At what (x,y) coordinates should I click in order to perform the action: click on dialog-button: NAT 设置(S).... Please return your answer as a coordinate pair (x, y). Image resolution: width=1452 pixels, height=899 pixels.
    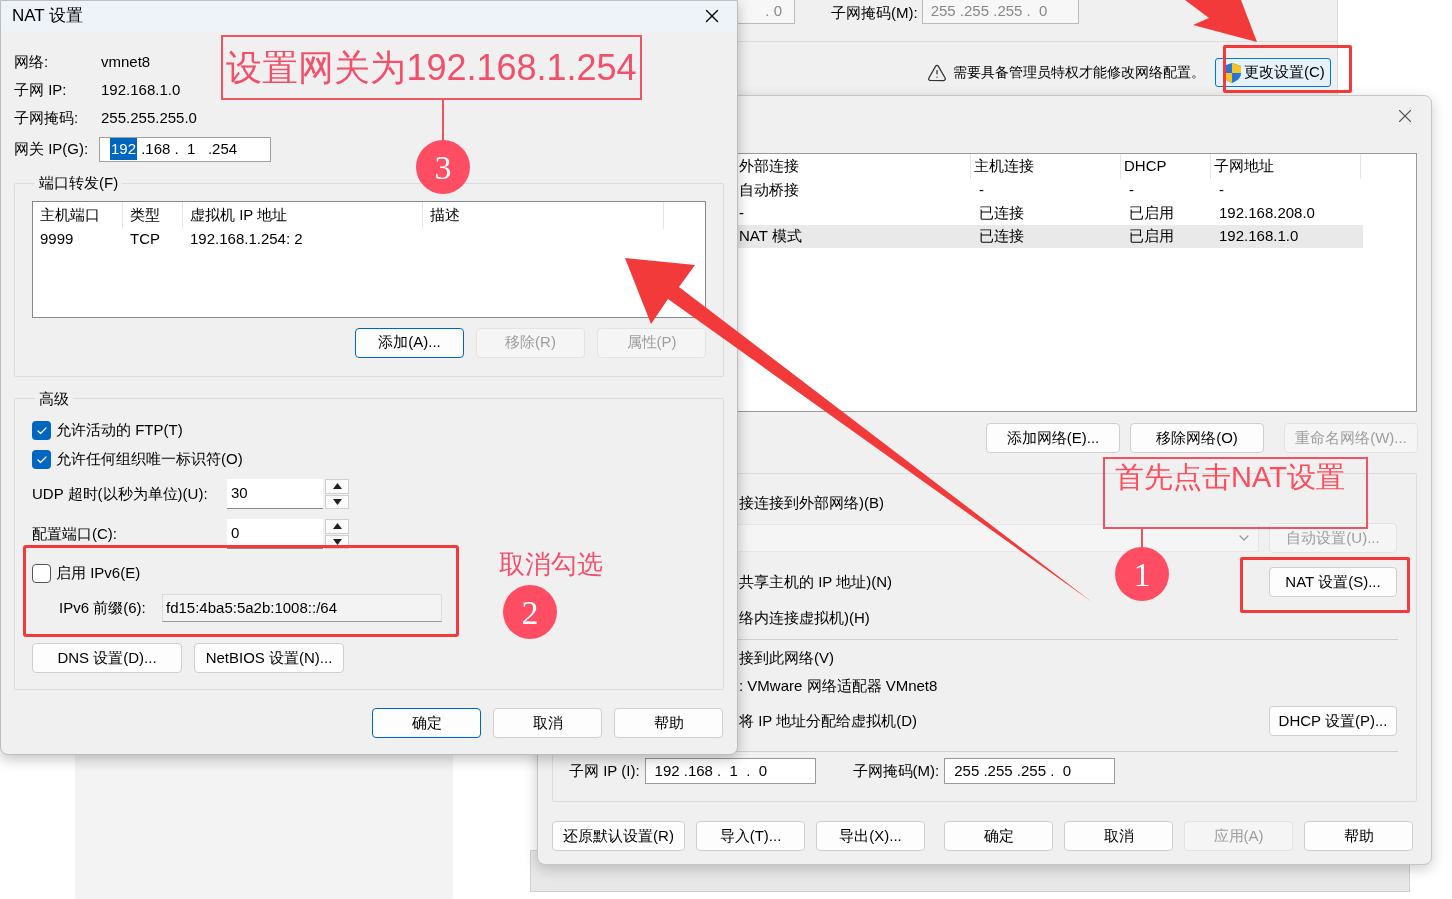
    Looking at the image, I should click on (1333, 582).